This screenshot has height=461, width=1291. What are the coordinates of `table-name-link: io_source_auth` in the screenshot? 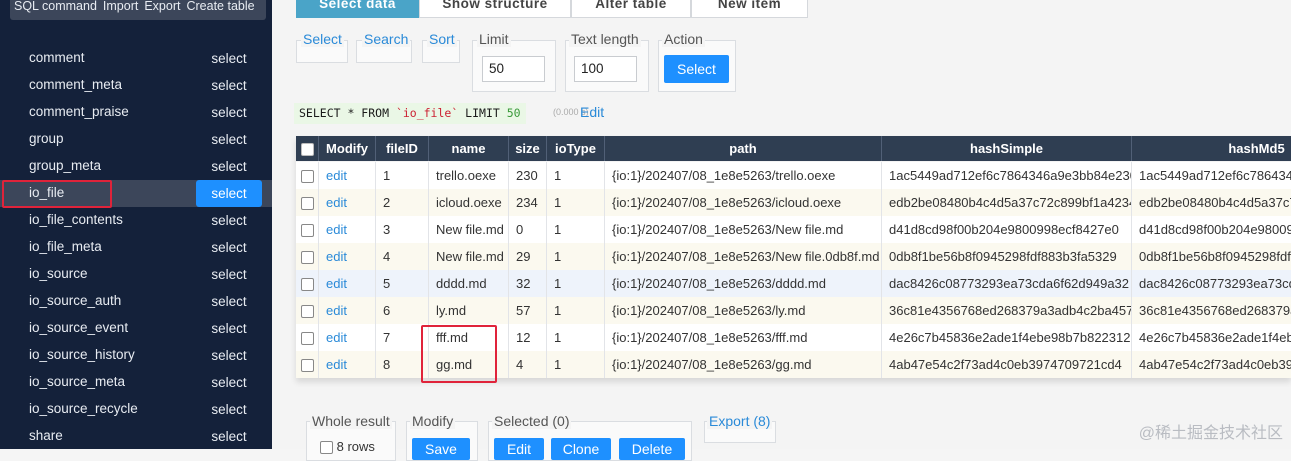 It's located at (75, 300).